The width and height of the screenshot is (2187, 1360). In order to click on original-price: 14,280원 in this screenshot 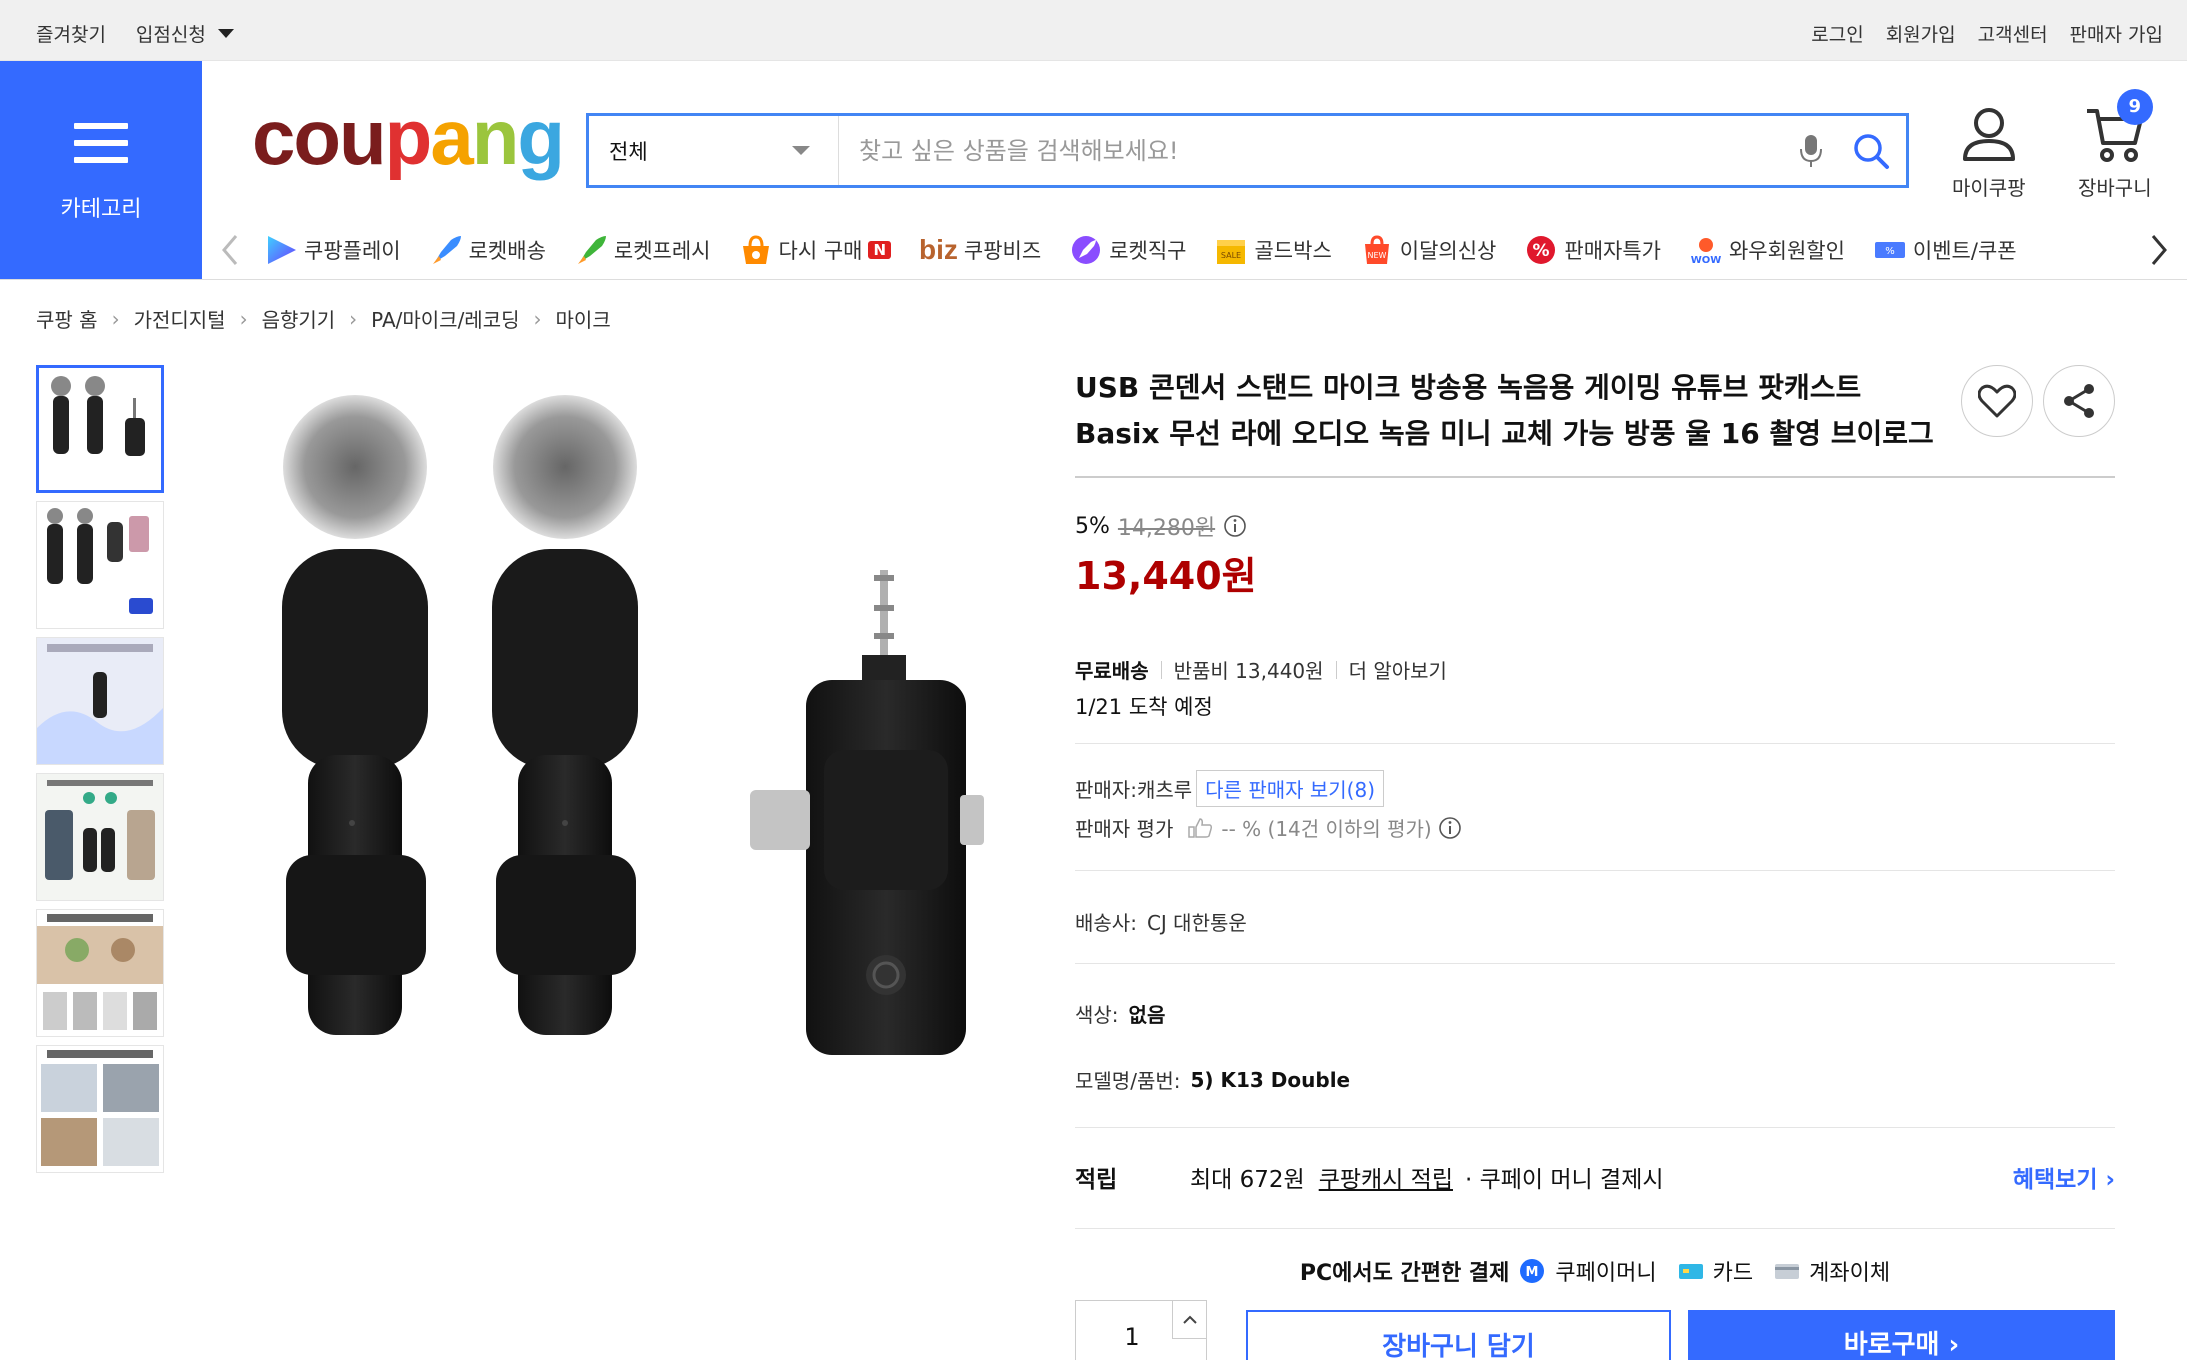, I will do `click(1166, 528)`.